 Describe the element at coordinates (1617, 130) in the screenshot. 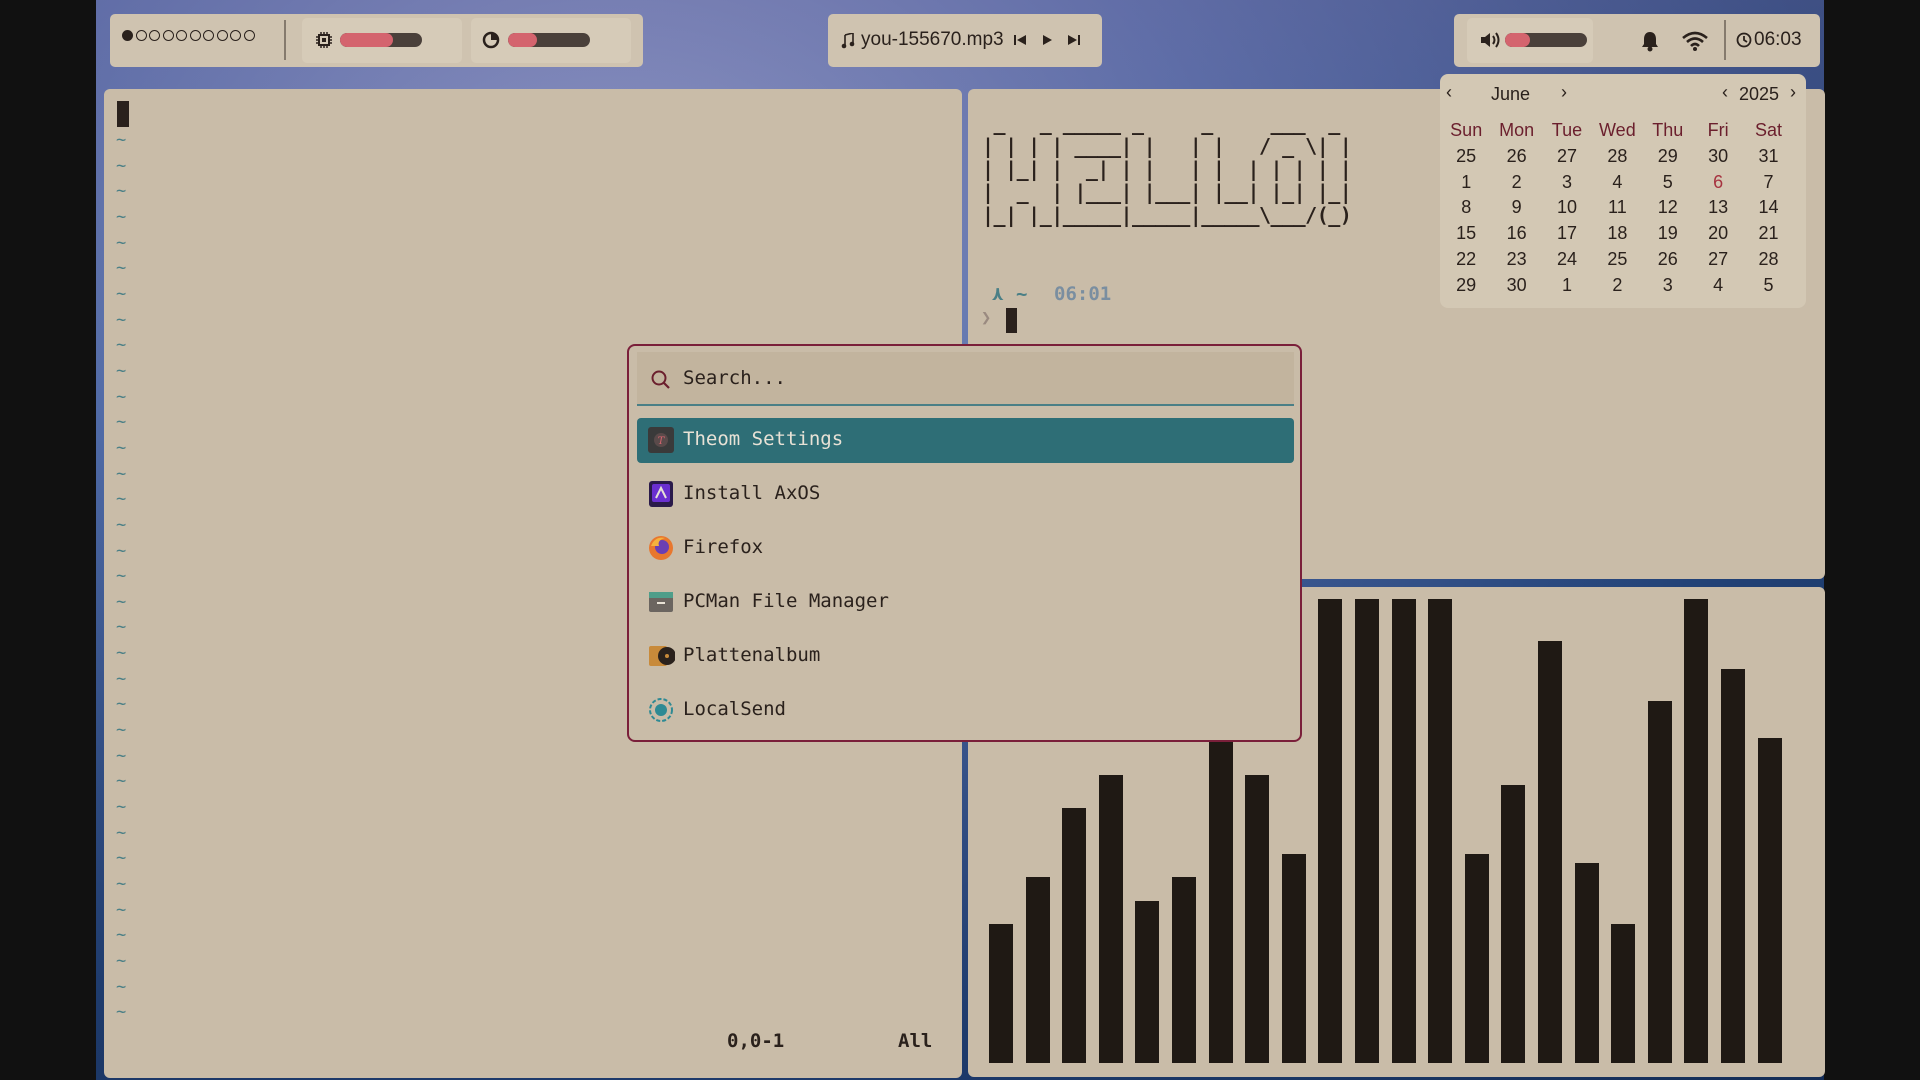

I see `weekday-label: Wed` at that location.